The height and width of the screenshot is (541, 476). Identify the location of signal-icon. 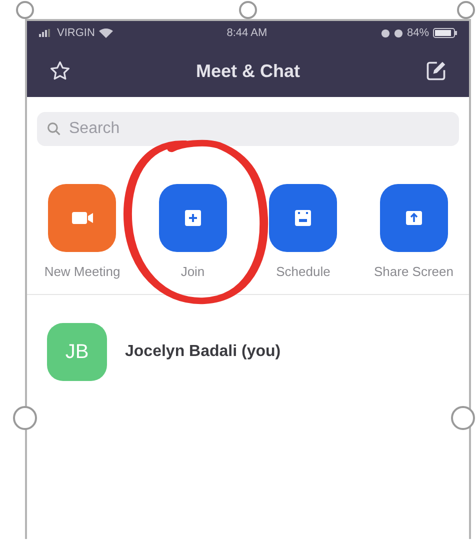
(46, 33).